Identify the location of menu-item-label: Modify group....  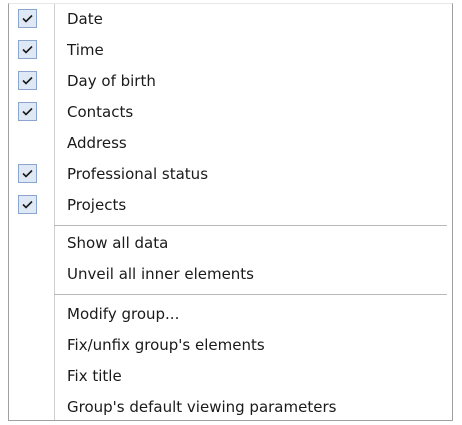
(123, 314).